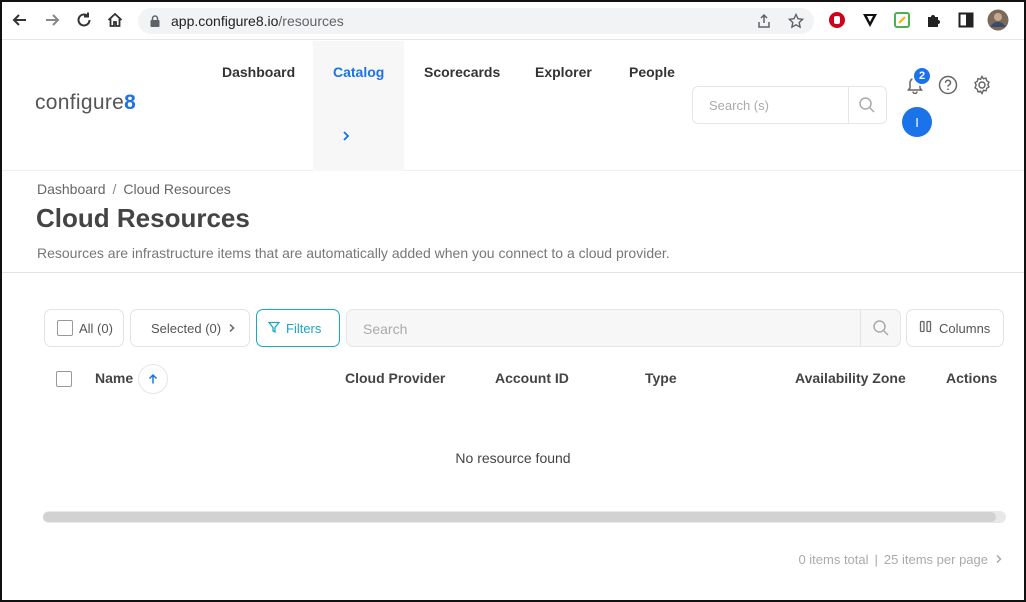 The image size is (1026, 602). Describe the element at coordinates (860, 328) in the screenshot. I see `table-search-separator` at that location.